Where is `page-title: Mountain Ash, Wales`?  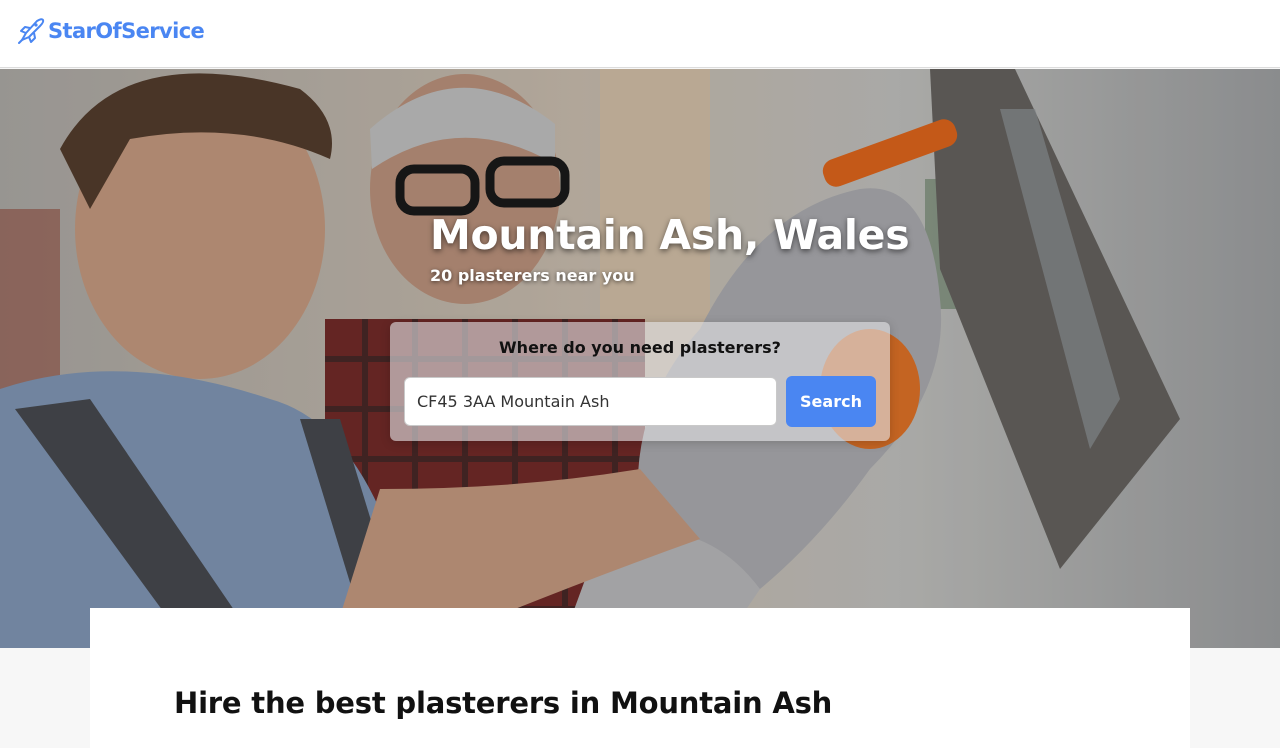 page-title: Mountain Ash, Wales is located at coordinates (670, 235).